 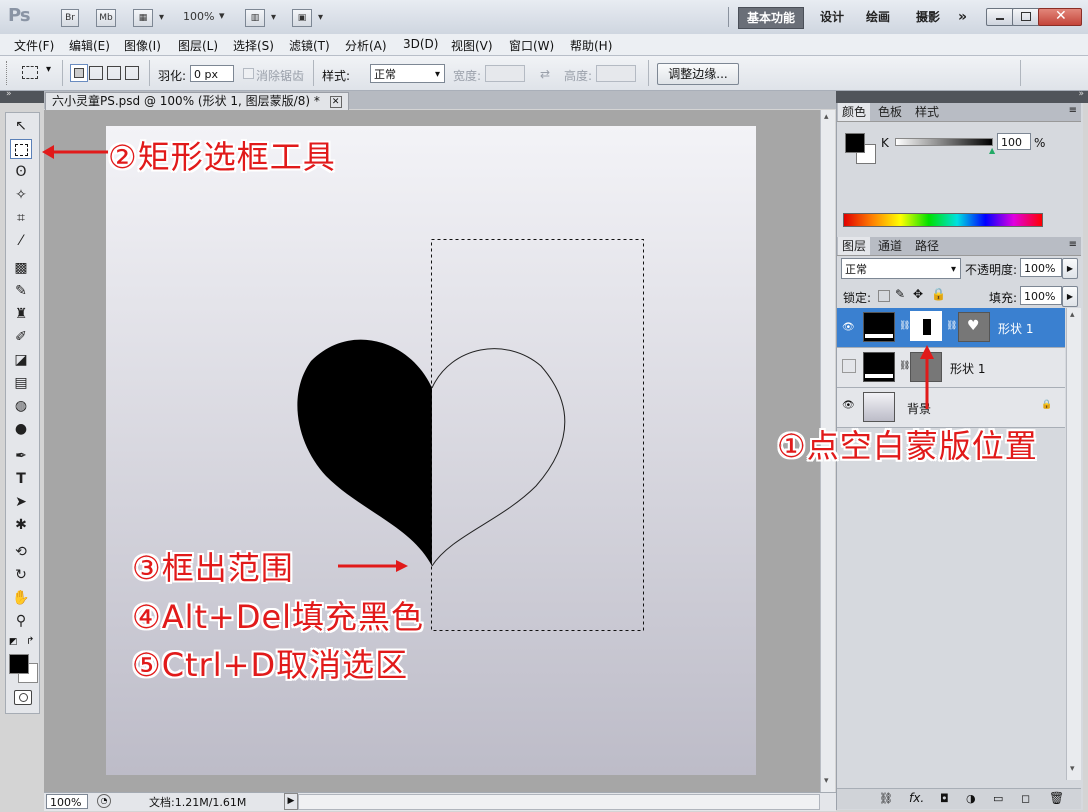 I want to click on workspace-painting: 绘画, so click(x=878, y=17).